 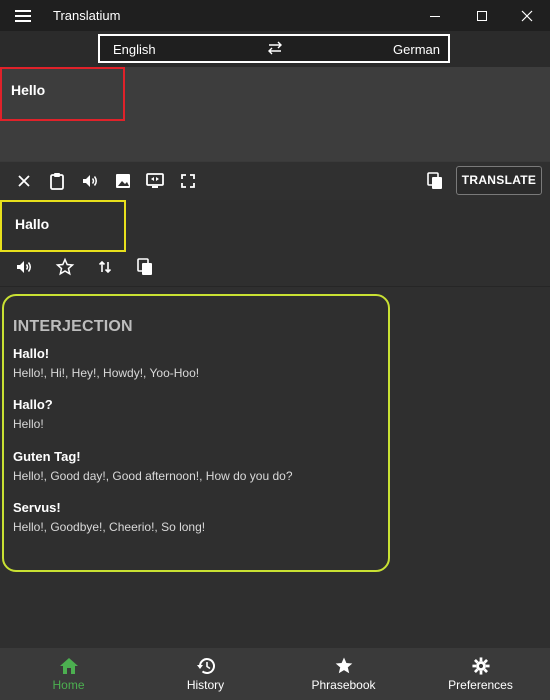 I want to click on language-selector: English German, so click(x=274, y=48).